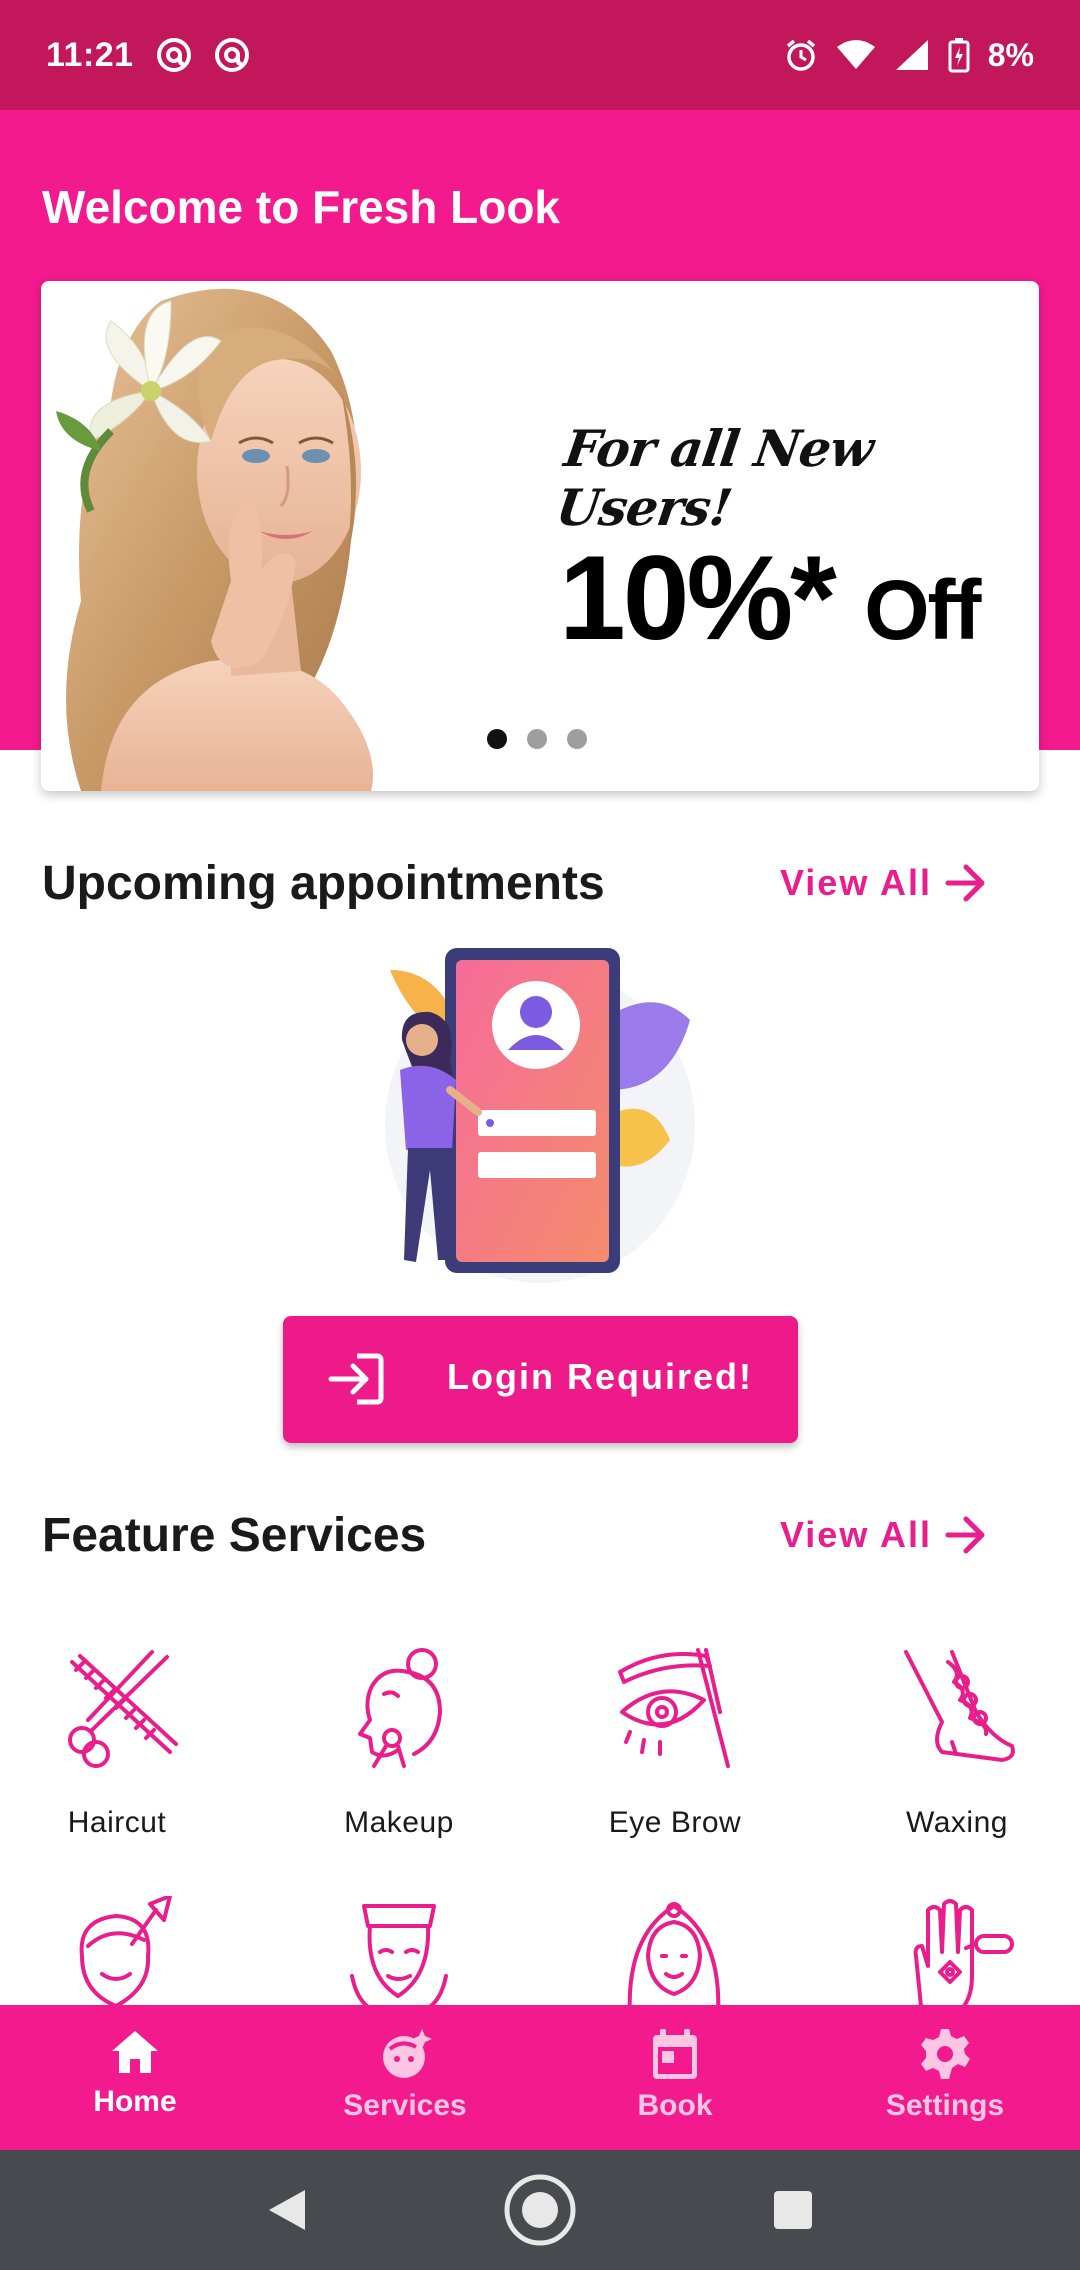  I want to click on service-makeup: Makeup, so click(399, 1741).